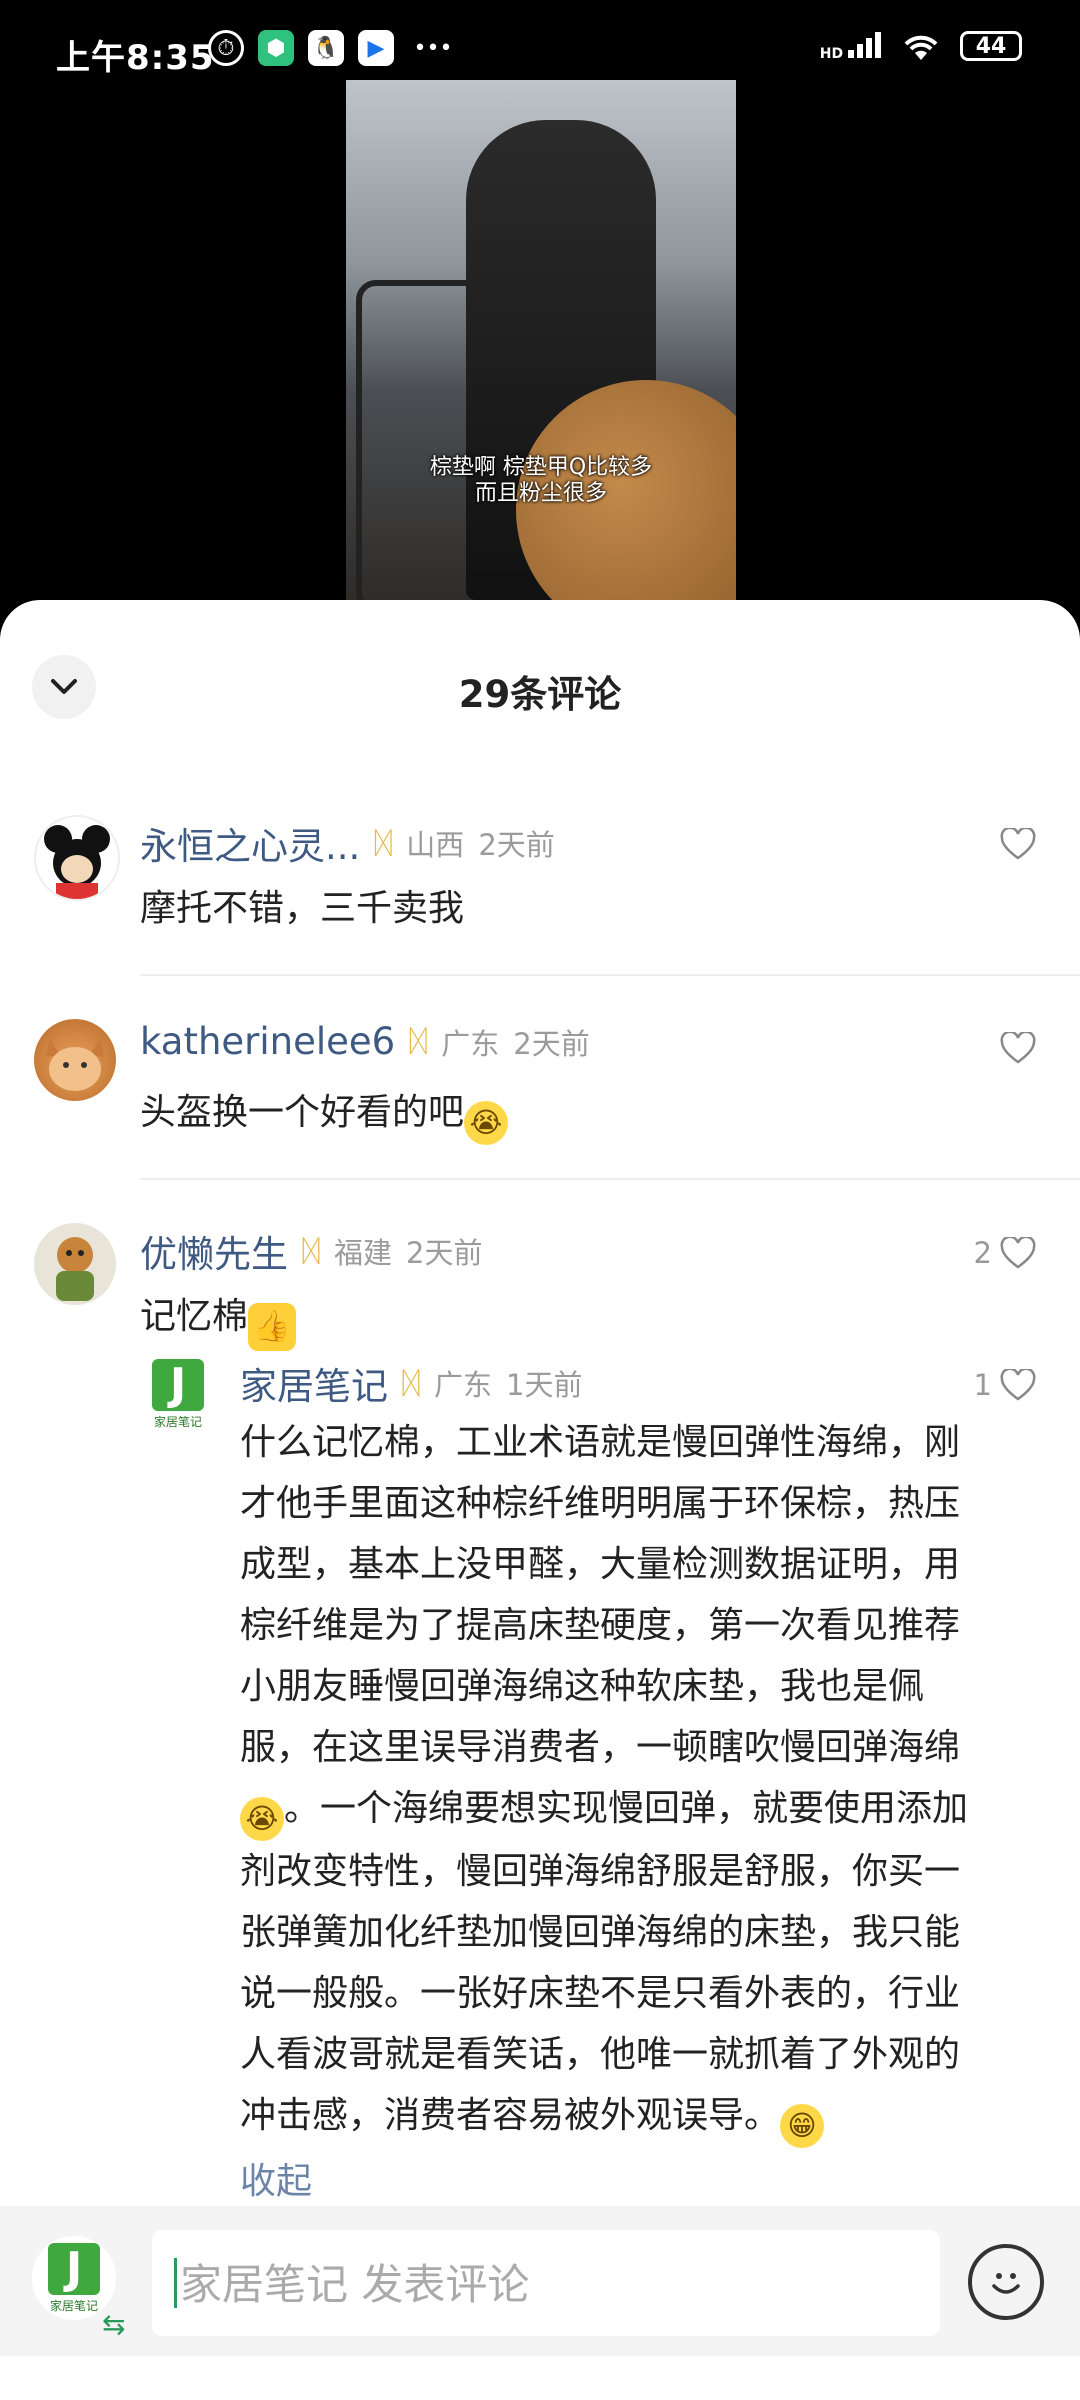 This screenshot has width=1080, height=2400. I want to click on reply-line: 小朋友睡慢回弹海绵这种软床垫，我也是佩, so click(582, 1686).